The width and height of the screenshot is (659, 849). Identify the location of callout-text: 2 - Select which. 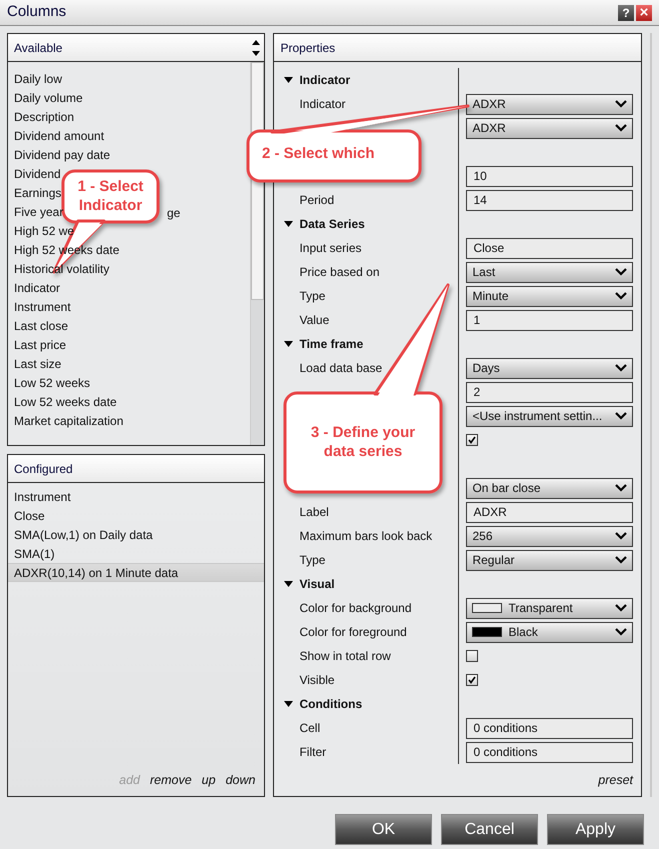
(318, 153).